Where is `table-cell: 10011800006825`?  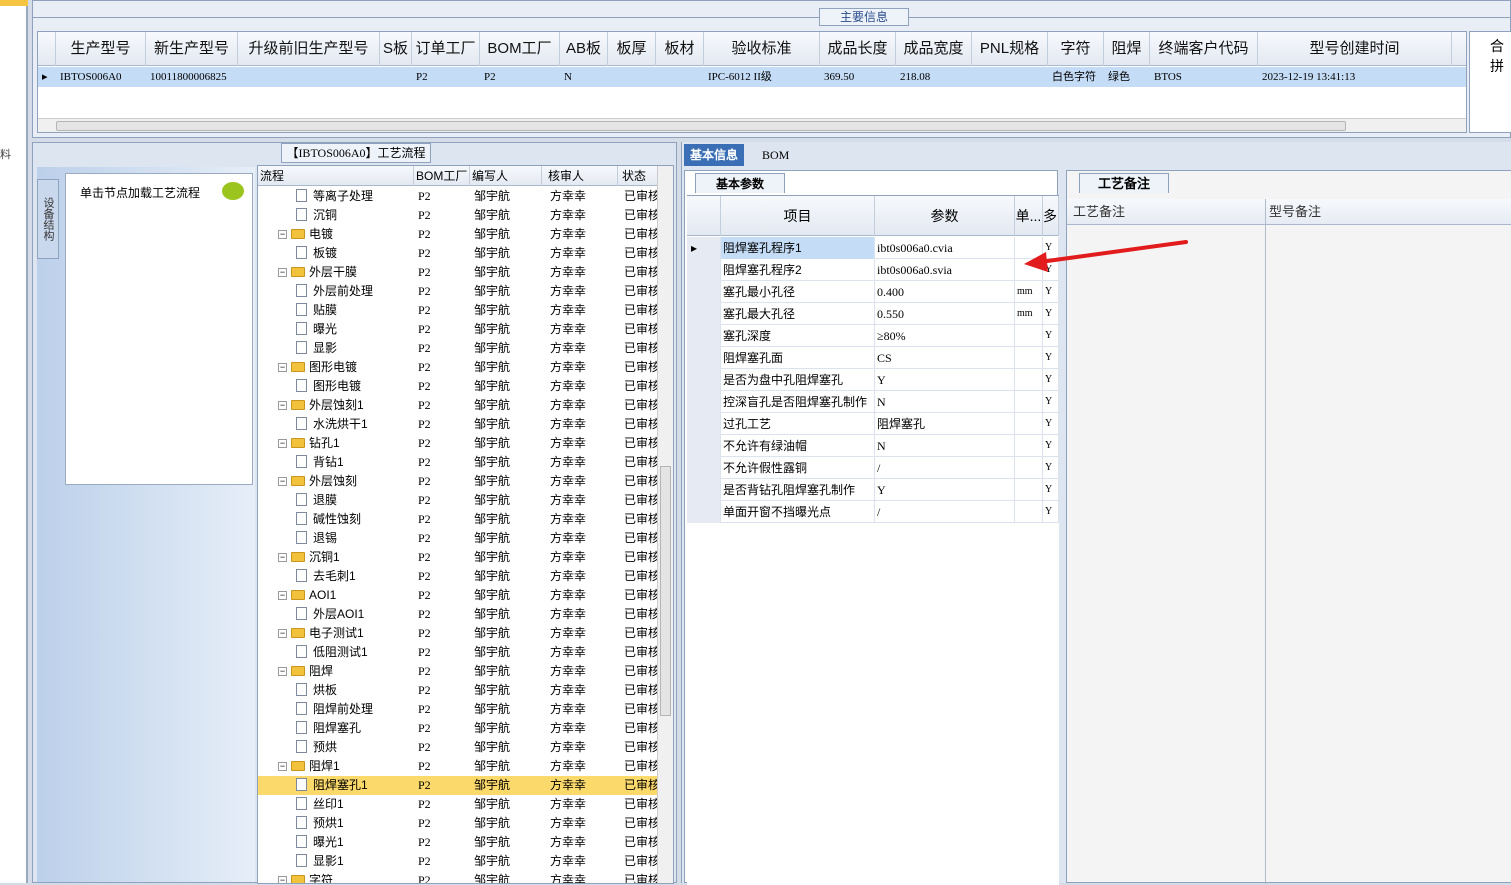 table-cell: 10011800006825 is located at coordinates (194, 77).